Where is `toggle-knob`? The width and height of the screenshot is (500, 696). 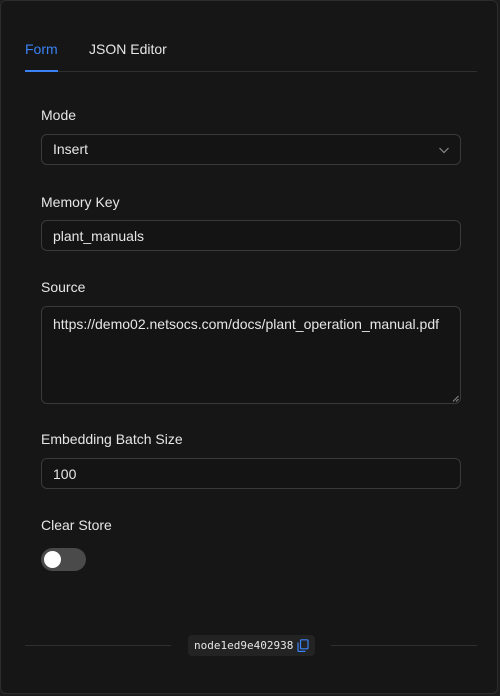 toggle-knob is located at coordinates (52, 559).